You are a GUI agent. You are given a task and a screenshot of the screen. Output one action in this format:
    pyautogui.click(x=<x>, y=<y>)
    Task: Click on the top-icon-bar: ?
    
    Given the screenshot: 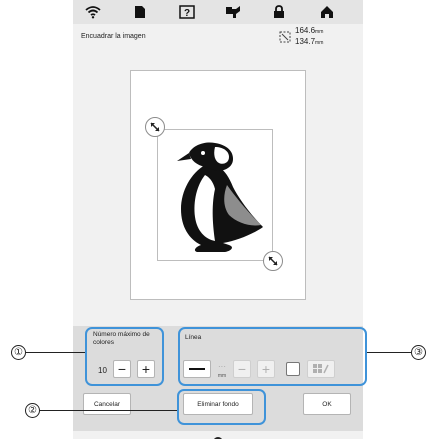 What is the action you would take?
    pyautogui.click(x=218, y=12)
    